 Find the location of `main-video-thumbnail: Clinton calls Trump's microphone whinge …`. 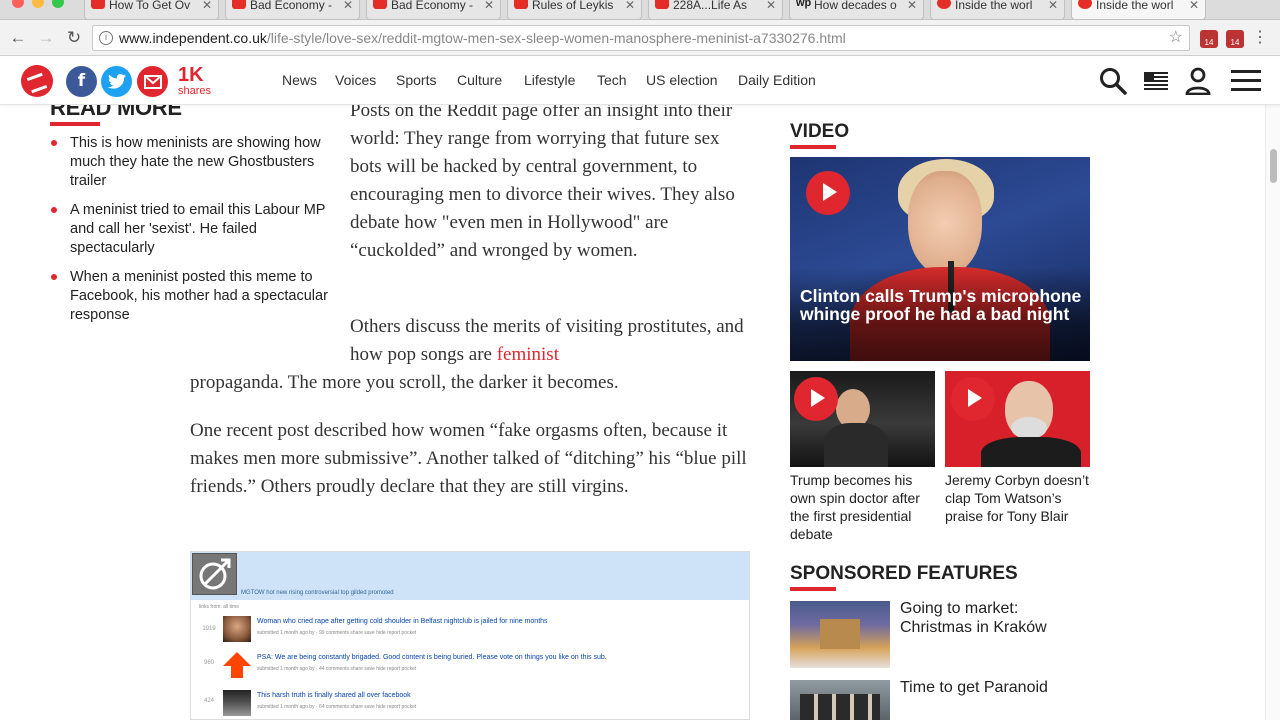

main-video-thumbnail: Clinton calls Trump's microphone whinge … is located at coordinates (940, 259).